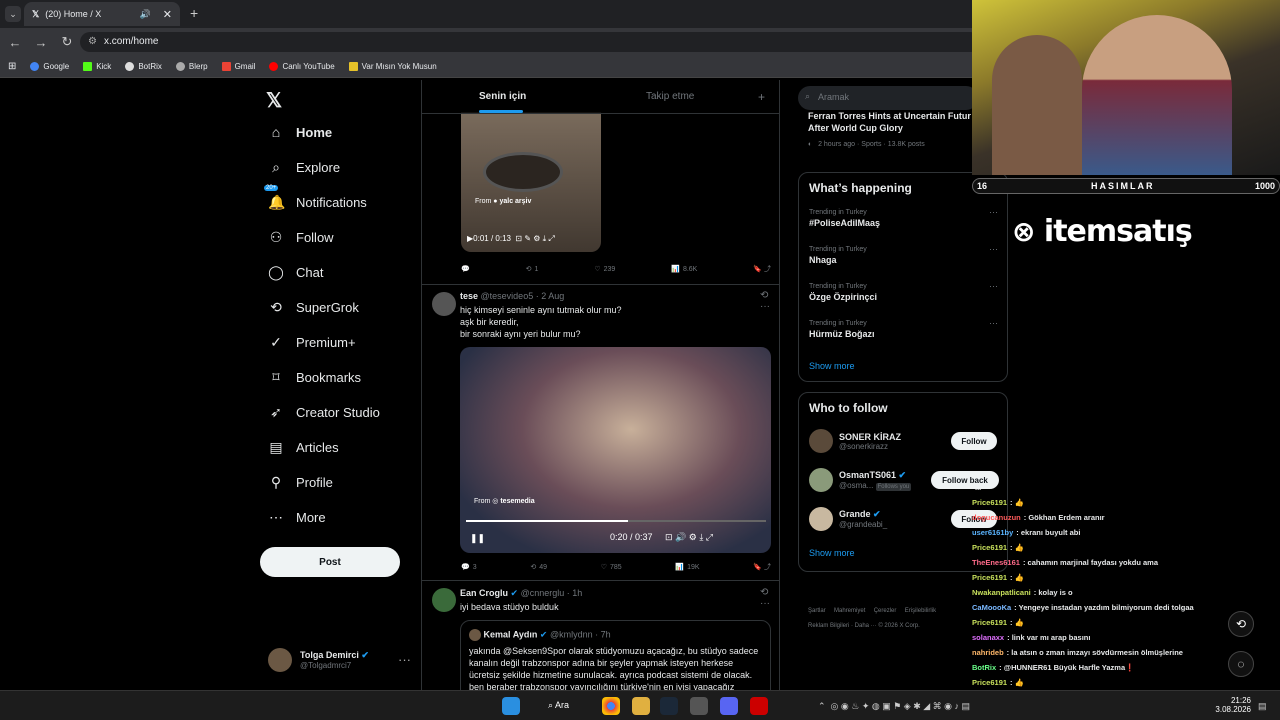 Image resolution: width=1280 pixels, height=720 pixels. I want to click on trend-item: Trending in Turkey Özge Özpirinçci, so click(843, 292).